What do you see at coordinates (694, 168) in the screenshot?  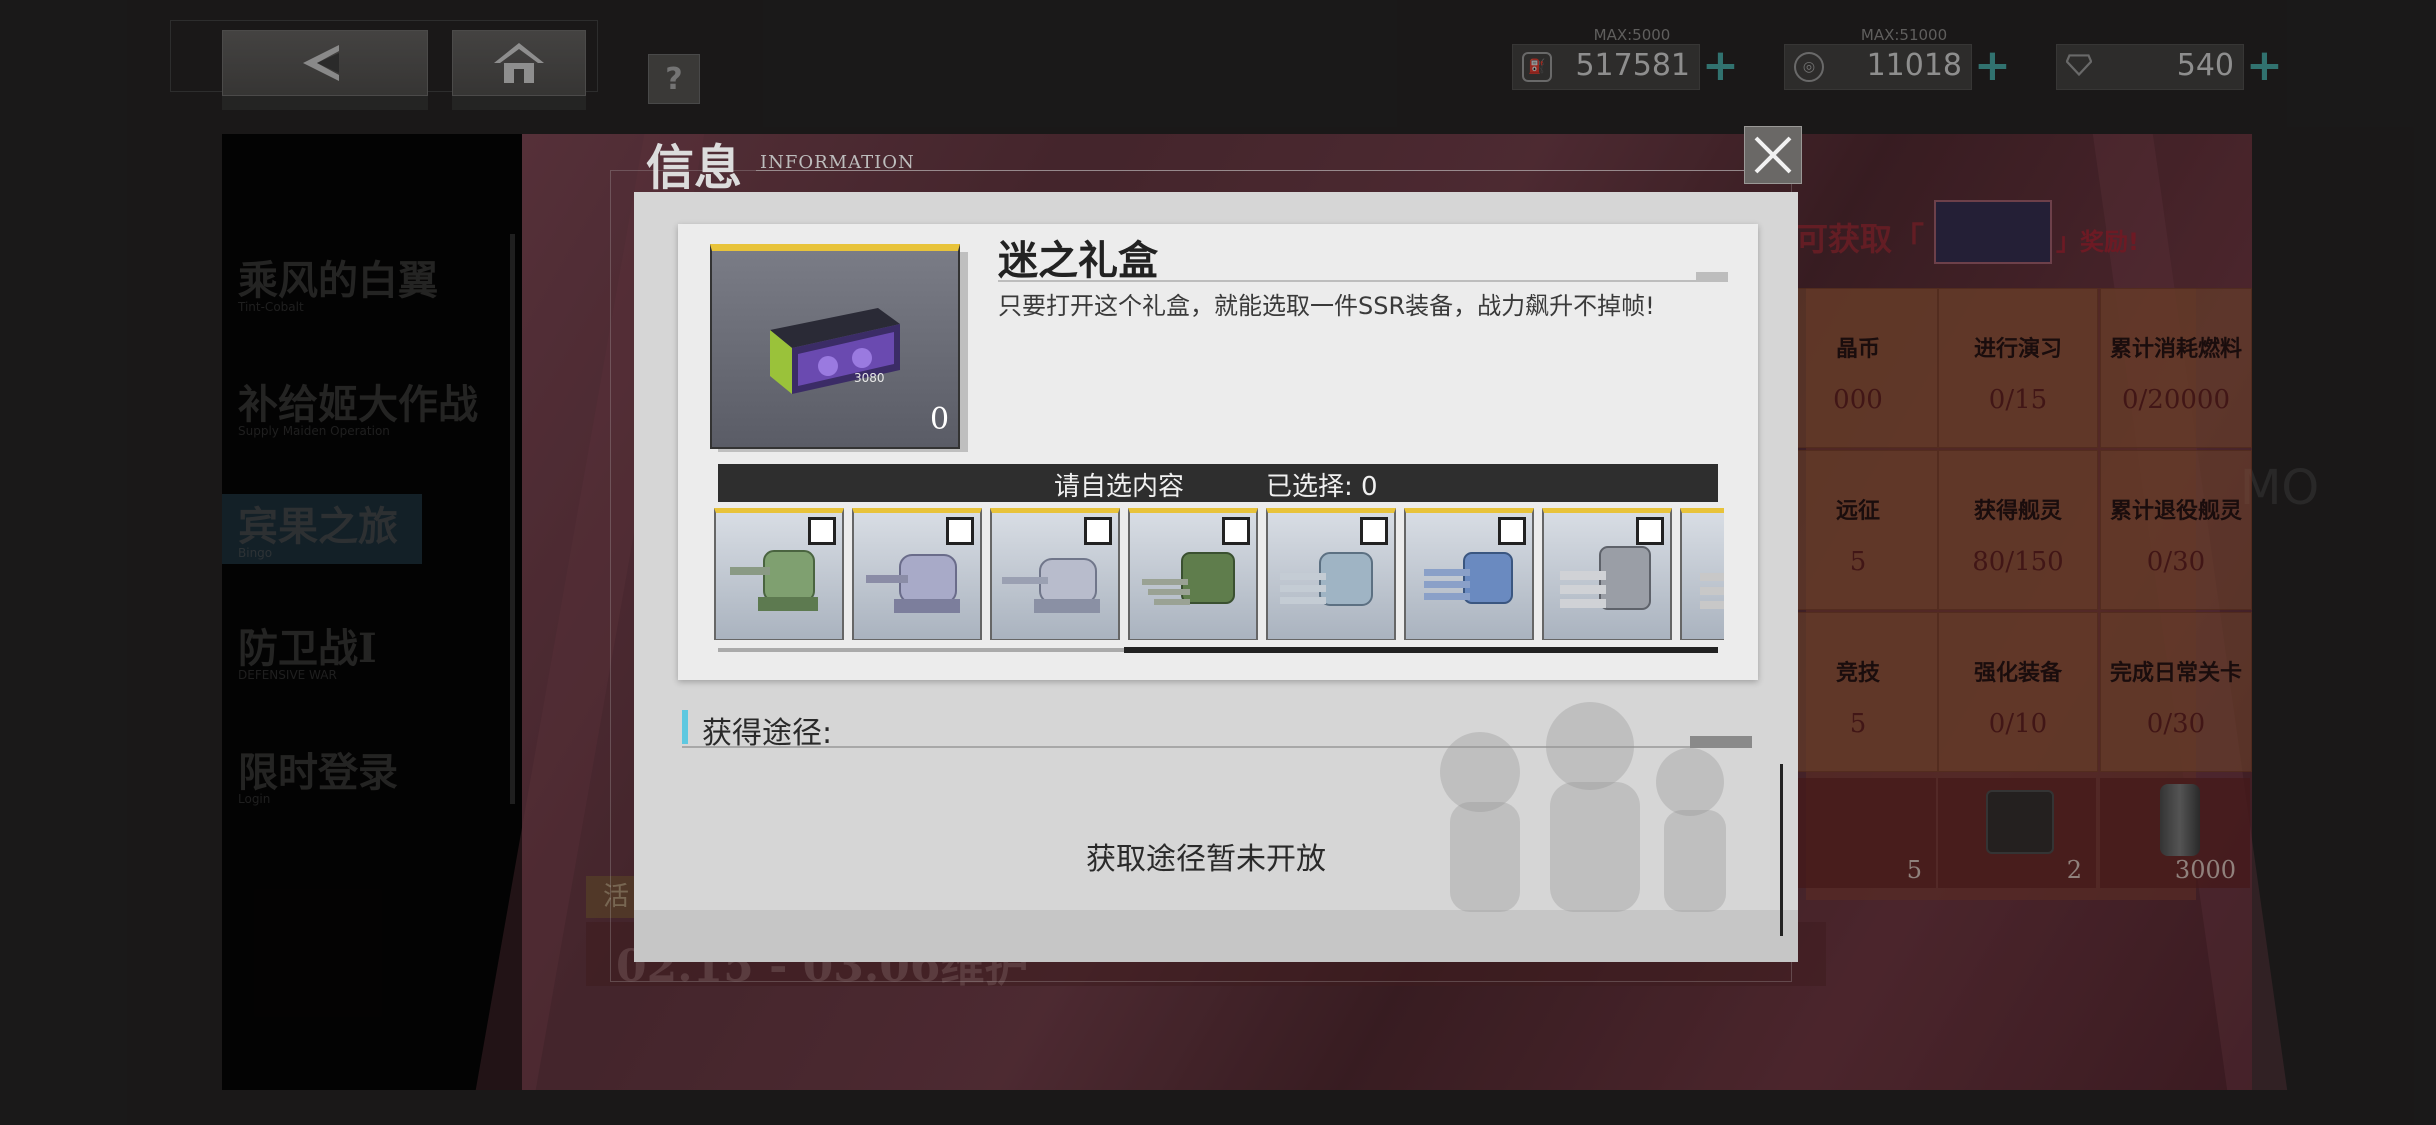 I see `dialog-title: 信息` at bounding box center [694, 168].